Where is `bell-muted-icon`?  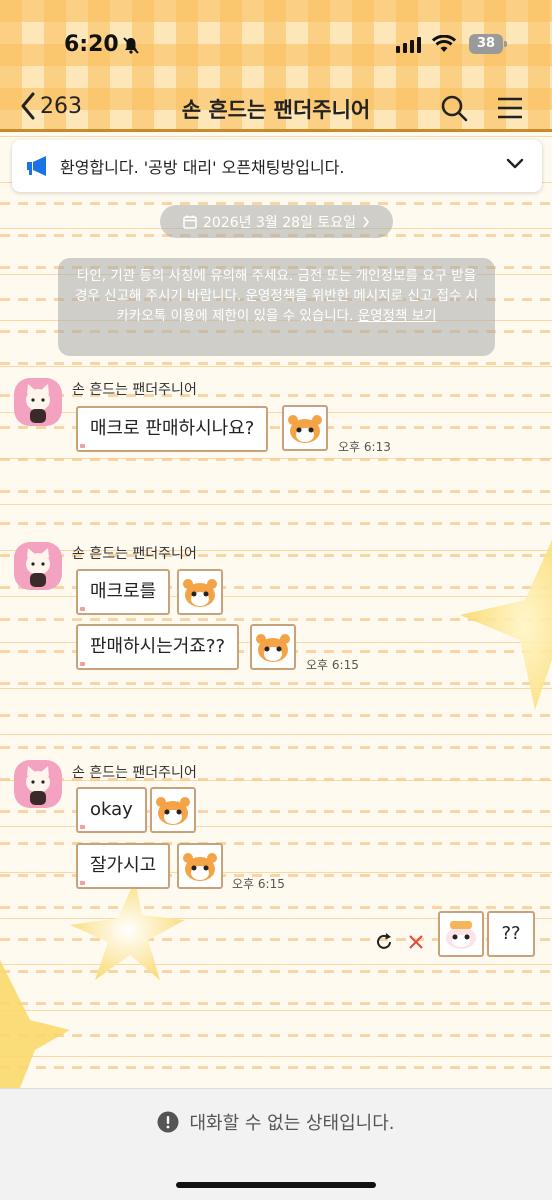 bell-muted-icon is located at coordinates (131, 45).